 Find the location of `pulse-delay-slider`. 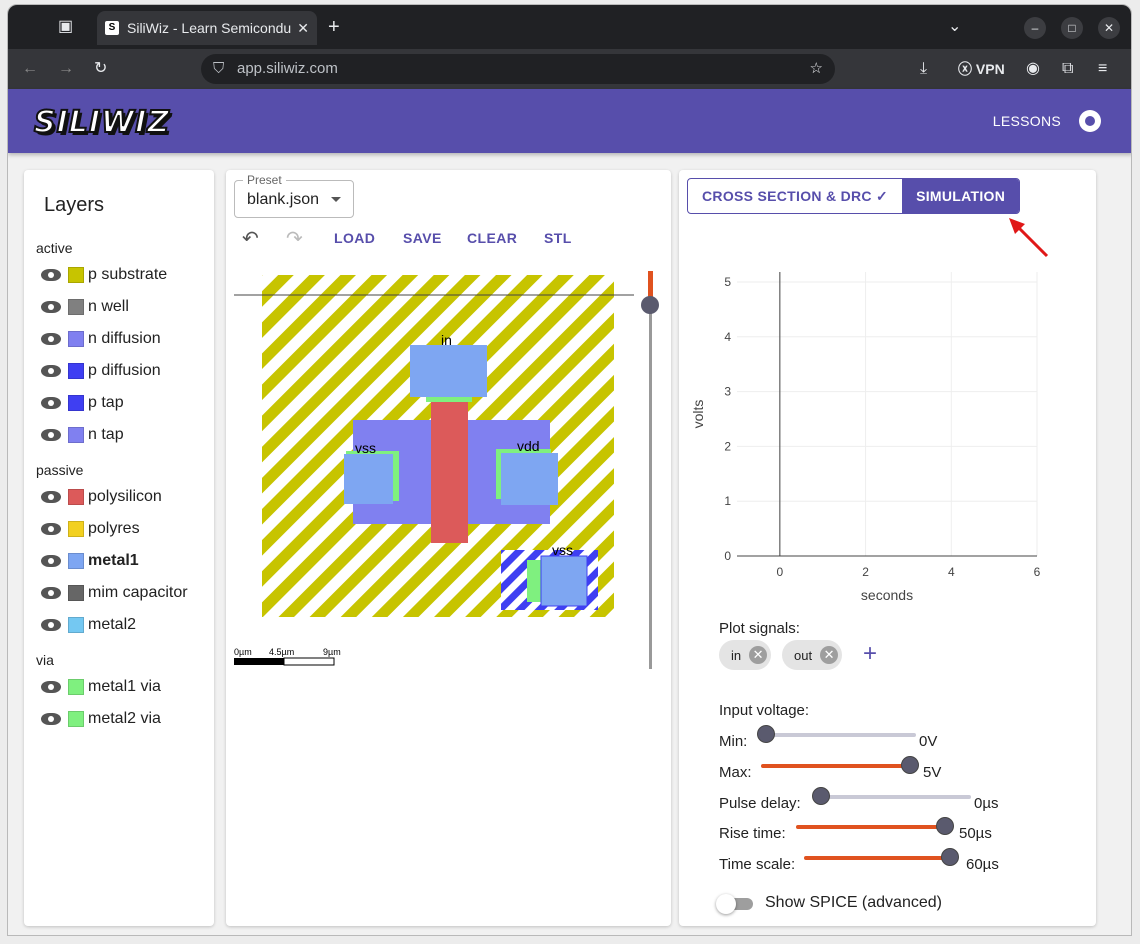

pulse-delay-slider is located at coordinates (896, 797).